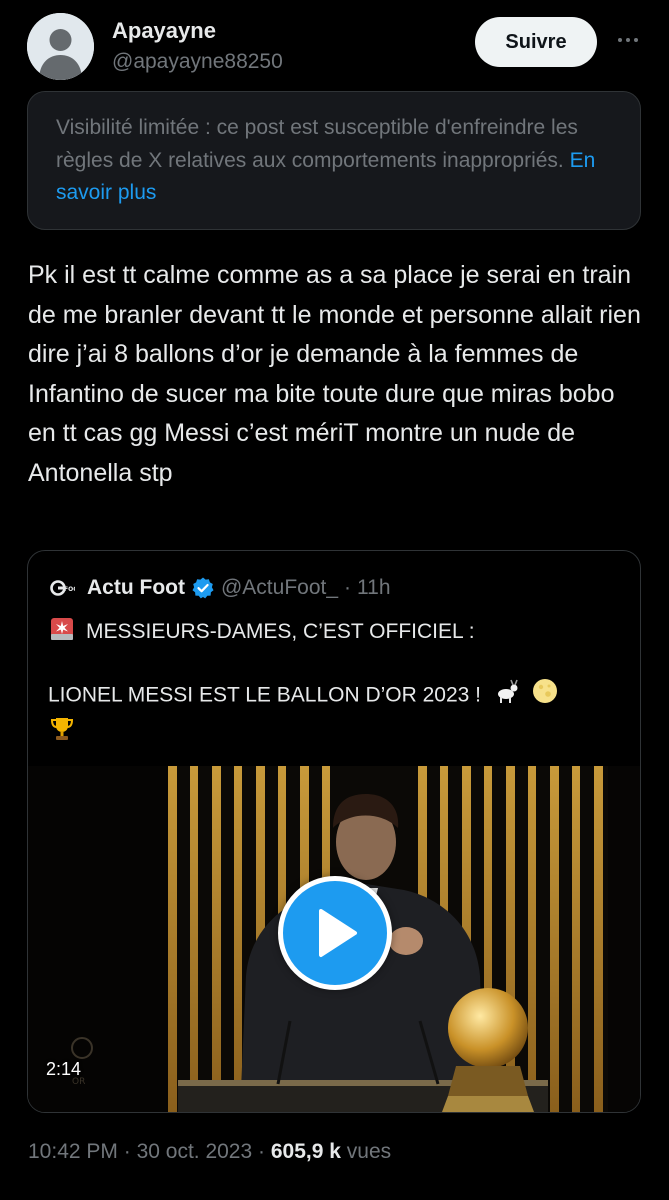 This screenshot has width=669, height=1200. Describe the element at coordinates (536, 42) in the screenshot. I see `follow-button: Suivre` at that location.